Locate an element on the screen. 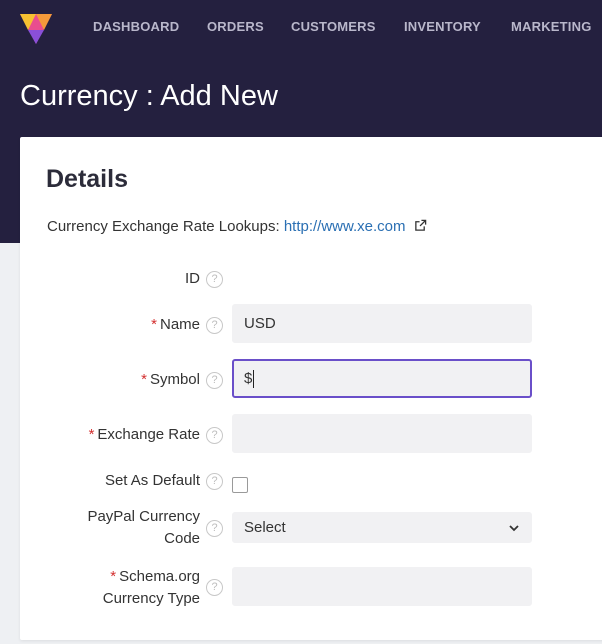 This screenshot has width=602, height=644. paypal-currency-select: Select is located at coordinates (382, 527).